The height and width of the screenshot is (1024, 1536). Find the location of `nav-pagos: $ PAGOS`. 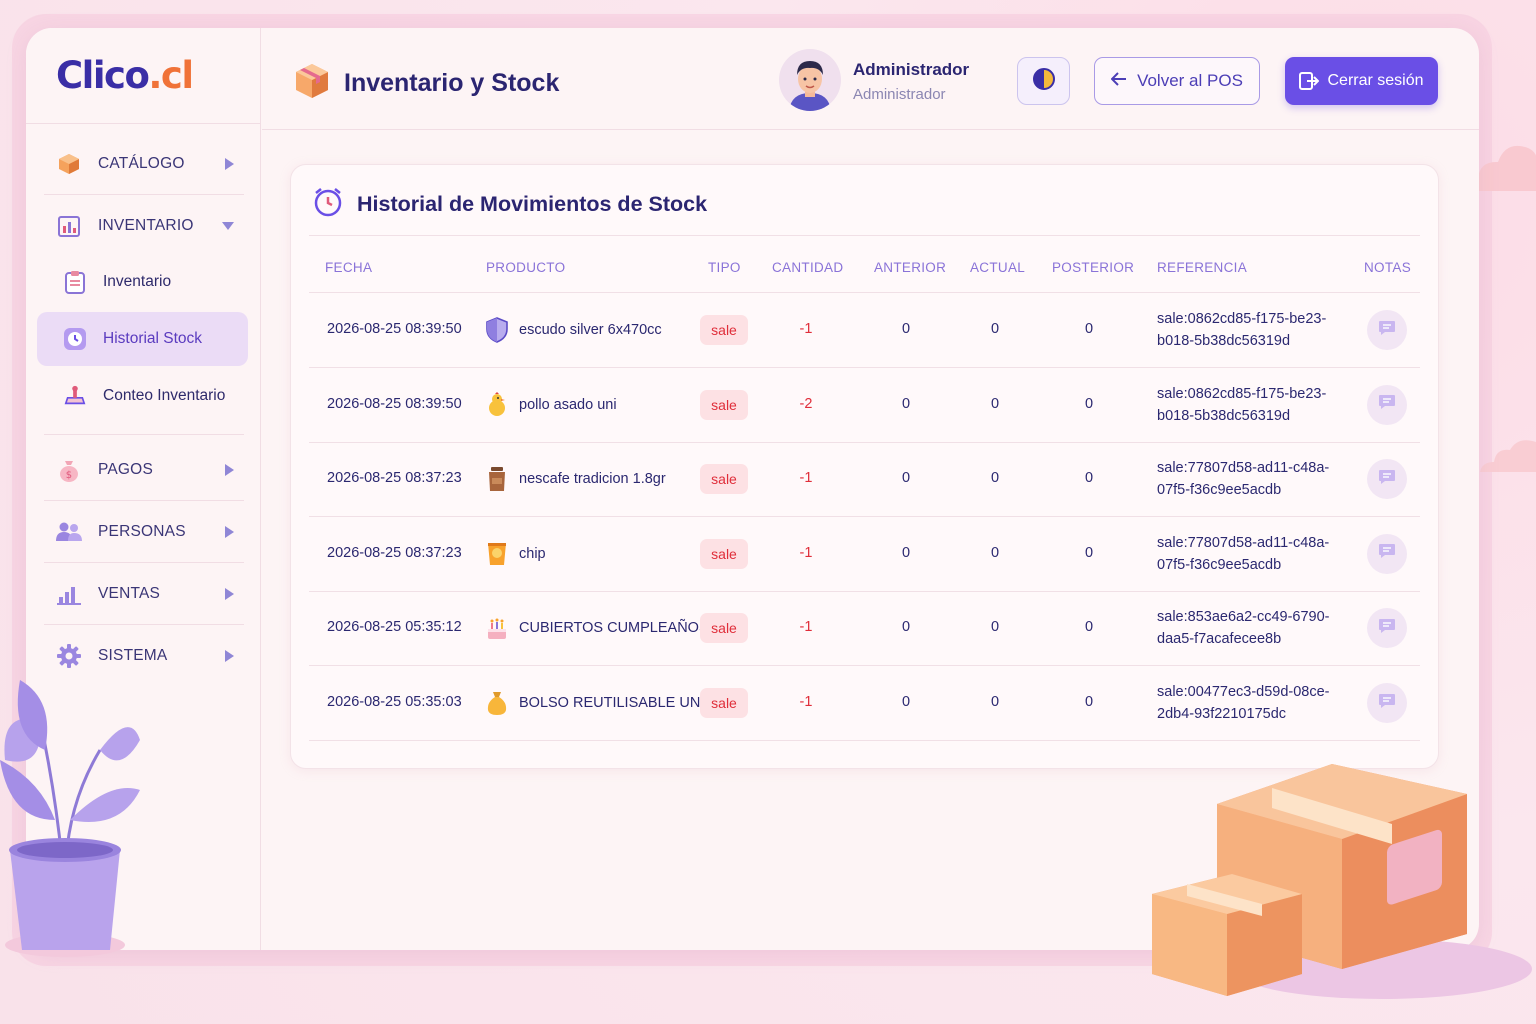

nav-pagos: $ PAGOS is located at coordinates (145, 470).